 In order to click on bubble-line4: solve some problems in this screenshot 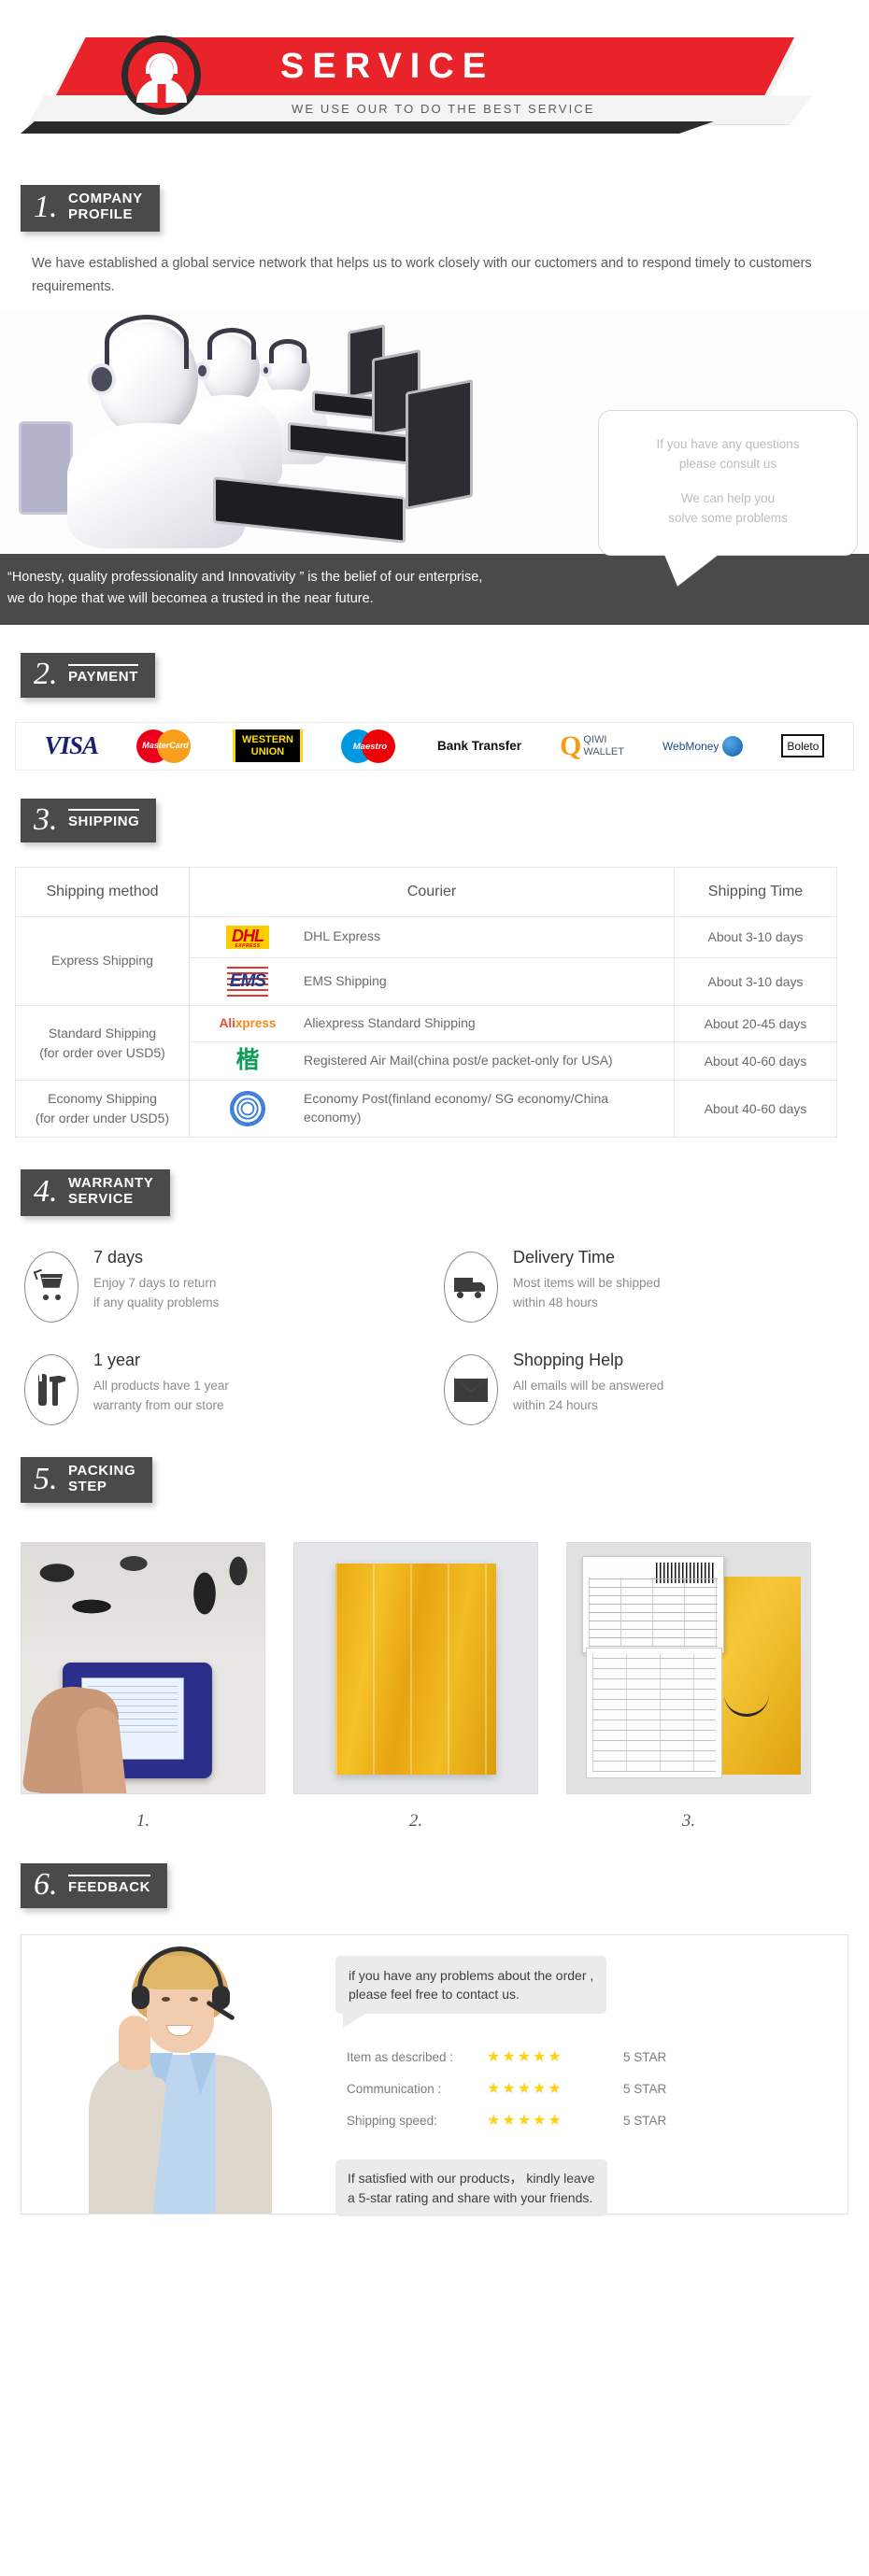, I will do `click(728, 518)`.